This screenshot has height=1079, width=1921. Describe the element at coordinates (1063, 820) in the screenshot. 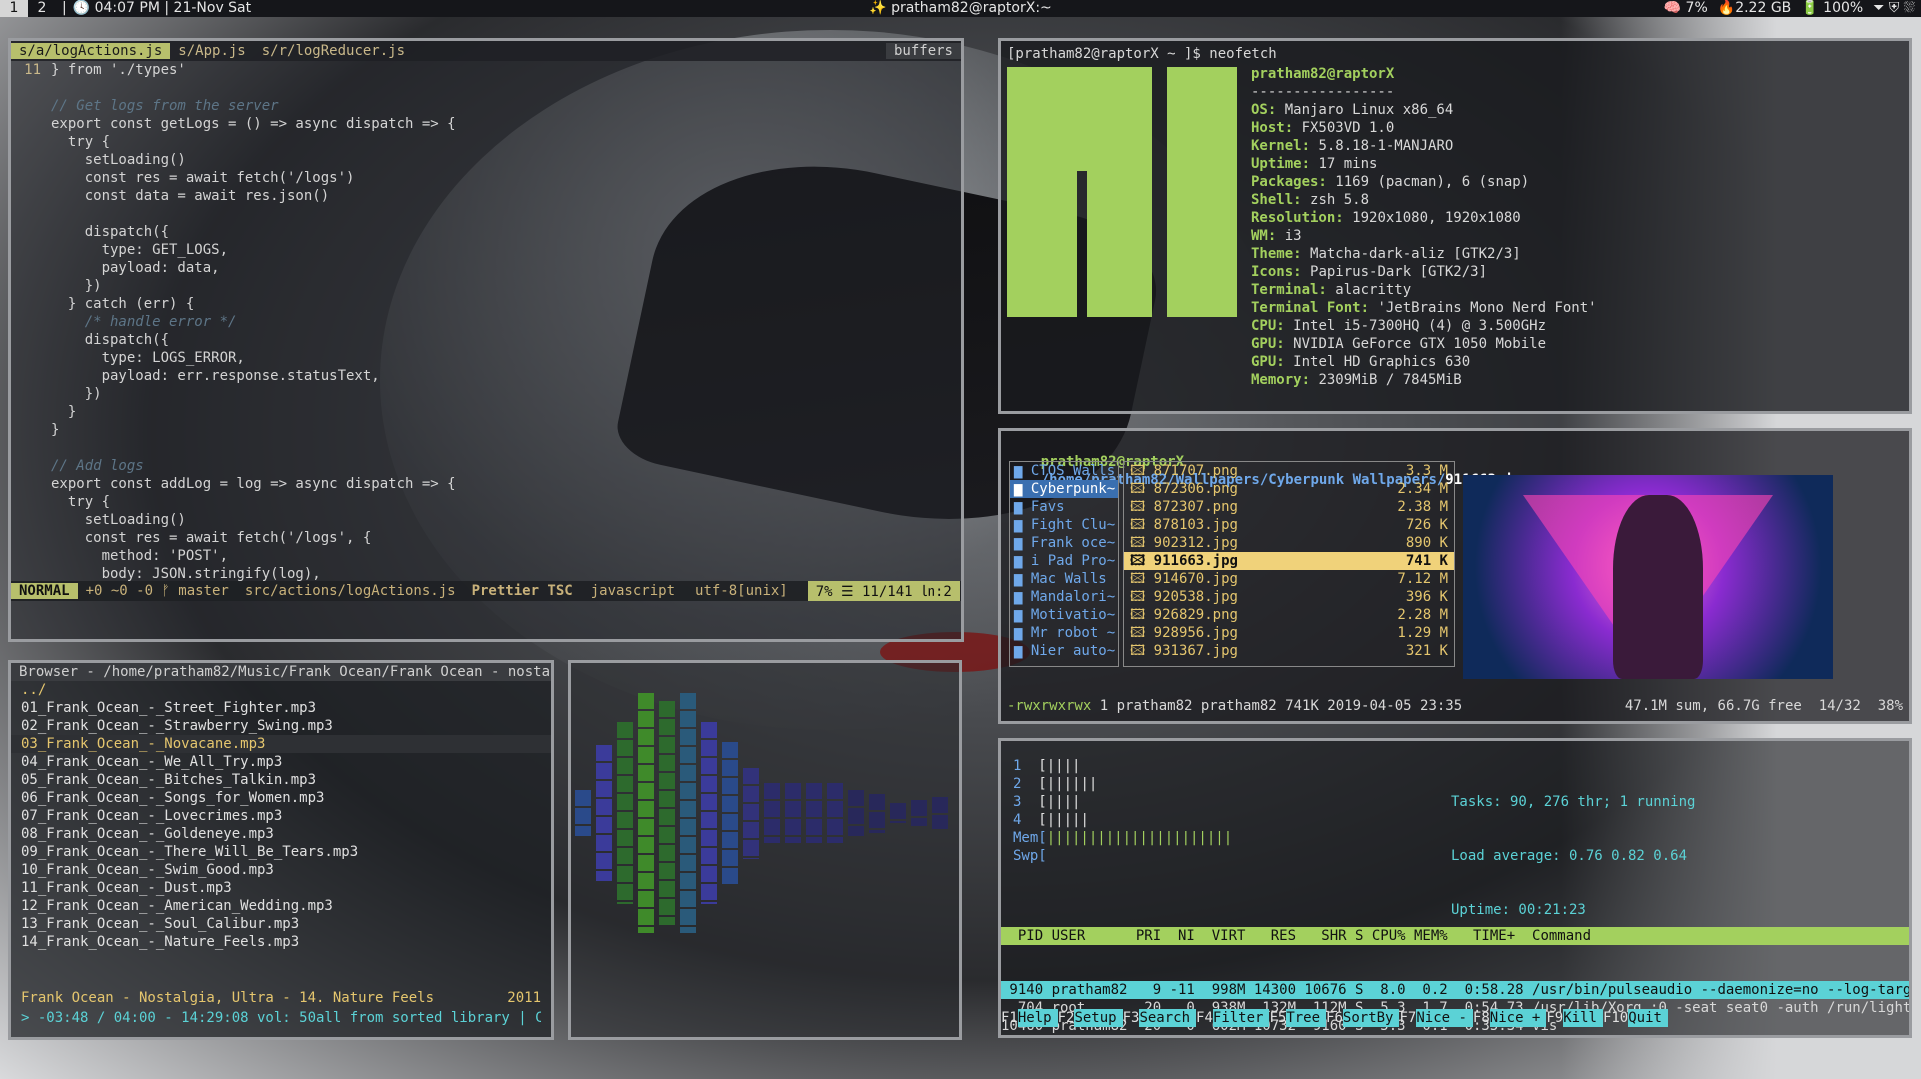

I see `cpu-bar: [|||||` at that location.